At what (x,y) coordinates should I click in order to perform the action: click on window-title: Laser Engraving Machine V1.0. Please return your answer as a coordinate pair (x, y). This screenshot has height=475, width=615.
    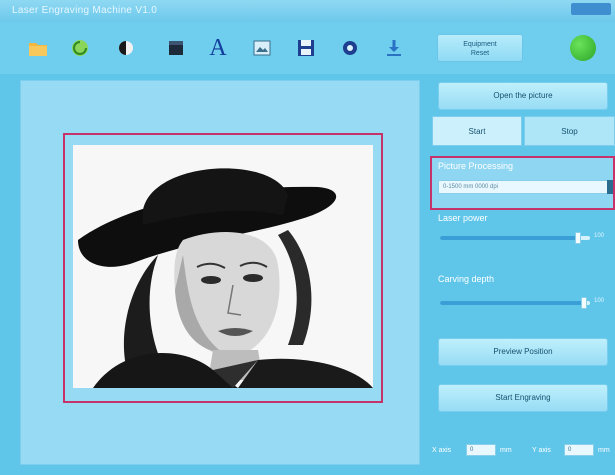
    Looking at the image, I should click on (85, 10).